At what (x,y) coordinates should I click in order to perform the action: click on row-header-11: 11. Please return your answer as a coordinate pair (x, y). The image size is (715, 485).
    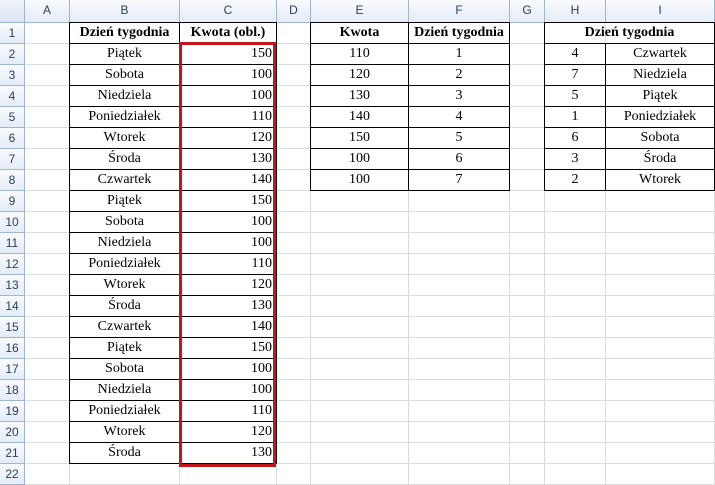
    Looking at the image, I should click on (12, 243).